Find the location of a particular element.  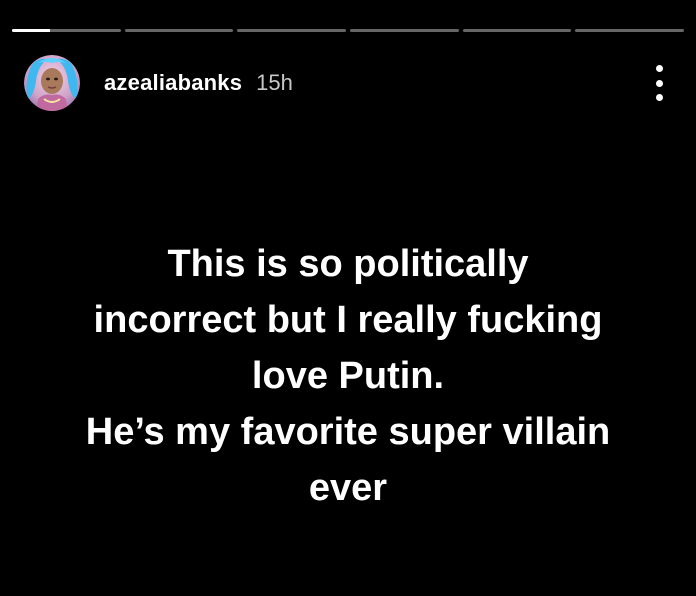

more-vertical-icon is located at coordinates (659, 83).